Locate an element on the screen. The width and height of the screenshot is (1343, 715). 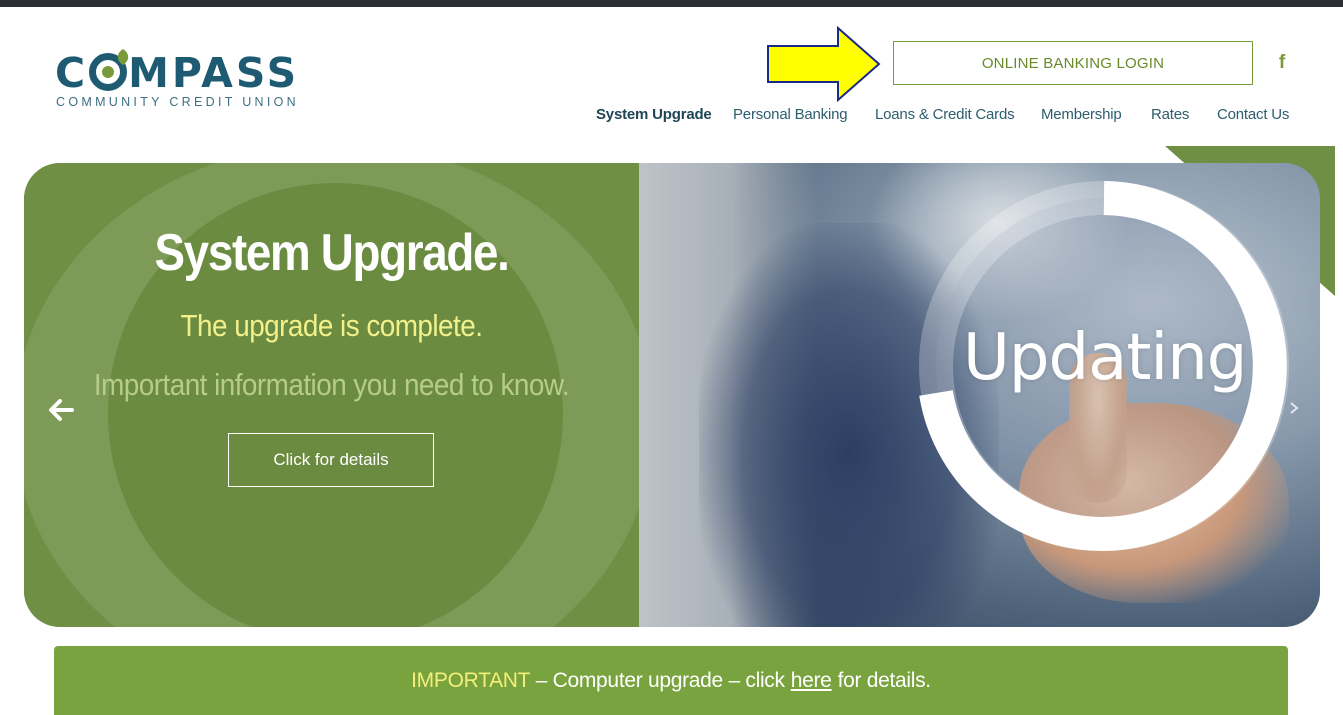
logo-wordmark: C MPASS is located at coordinates (177, 73).